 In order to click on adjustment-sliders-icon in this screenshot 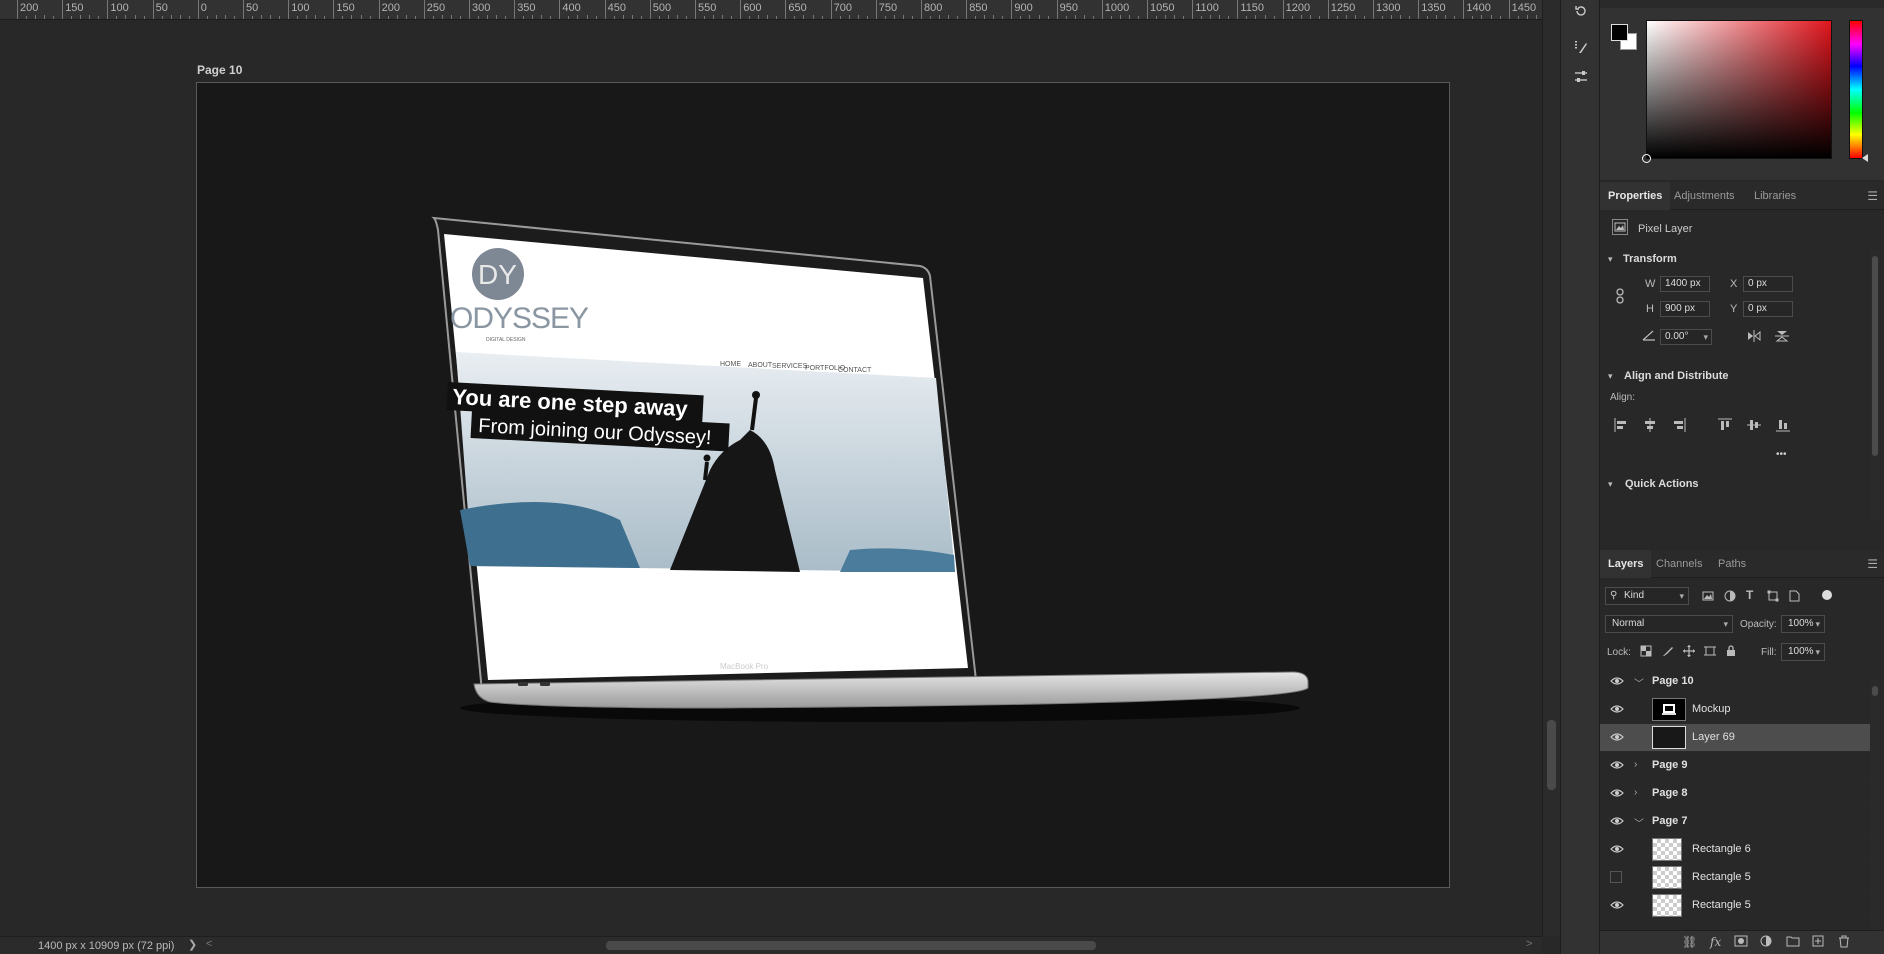, I will do `click(1581, 77)`.